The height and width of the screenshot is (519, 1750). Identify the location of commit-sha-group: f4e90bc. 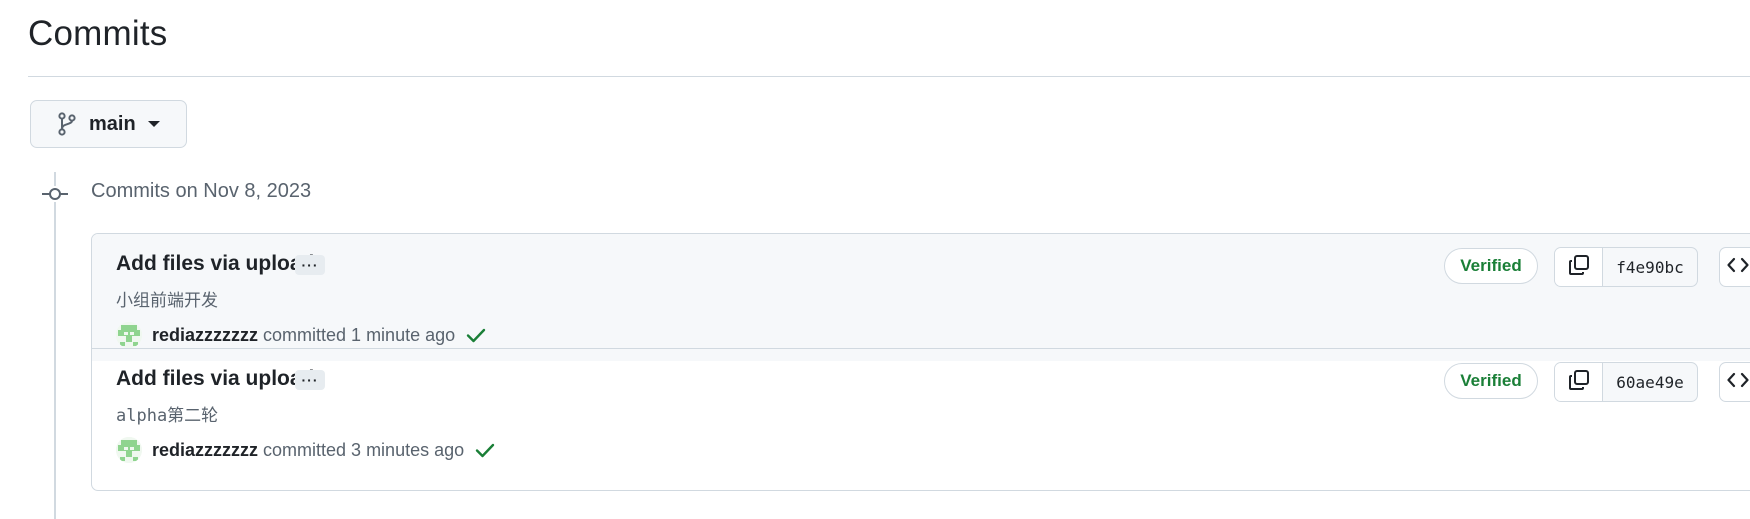
(1626, 267).